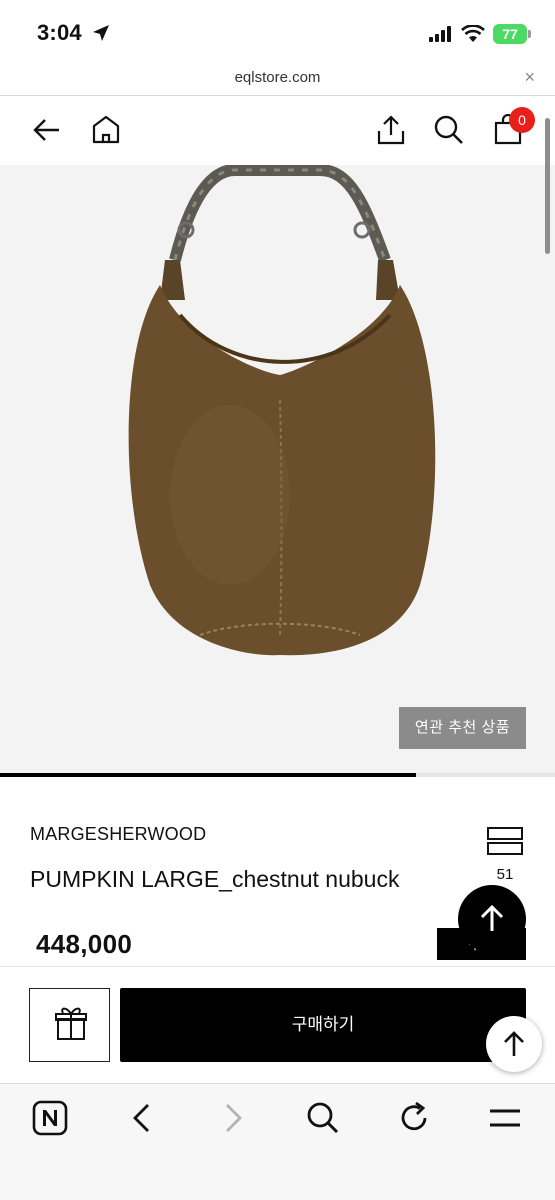 Image resolution: width=555 pixels, height=1200 pixels. Describe the element at coordinates (208, 775) in the screenshot. I see `image-progress-fill` at that location.